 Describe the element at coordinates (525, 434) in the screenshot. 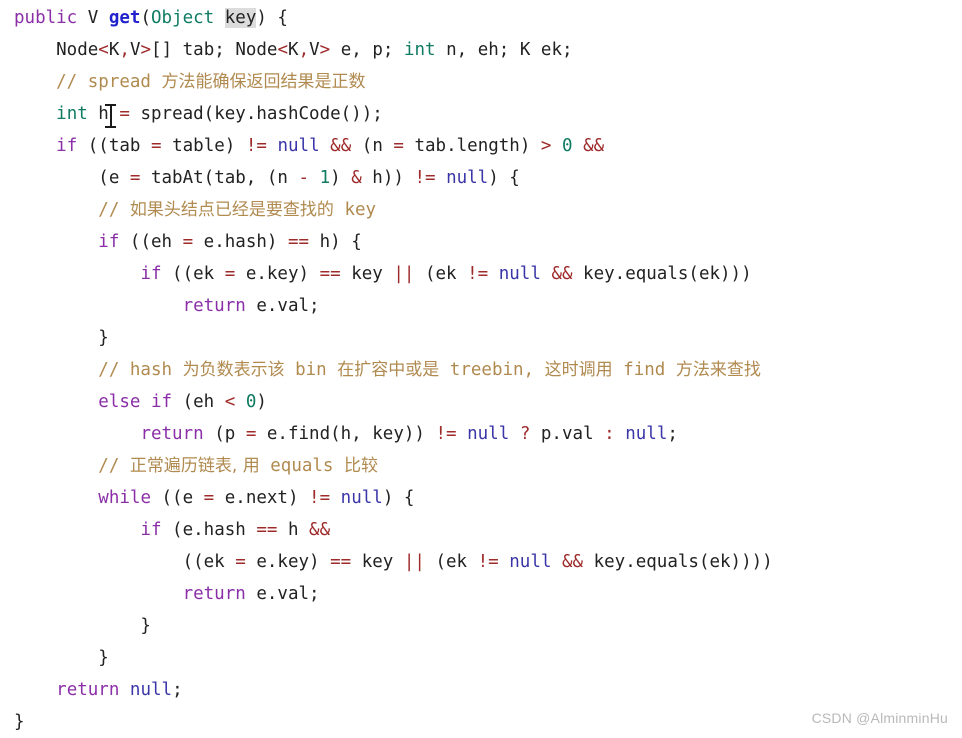

I see `code-token-operator: ?` at that location.